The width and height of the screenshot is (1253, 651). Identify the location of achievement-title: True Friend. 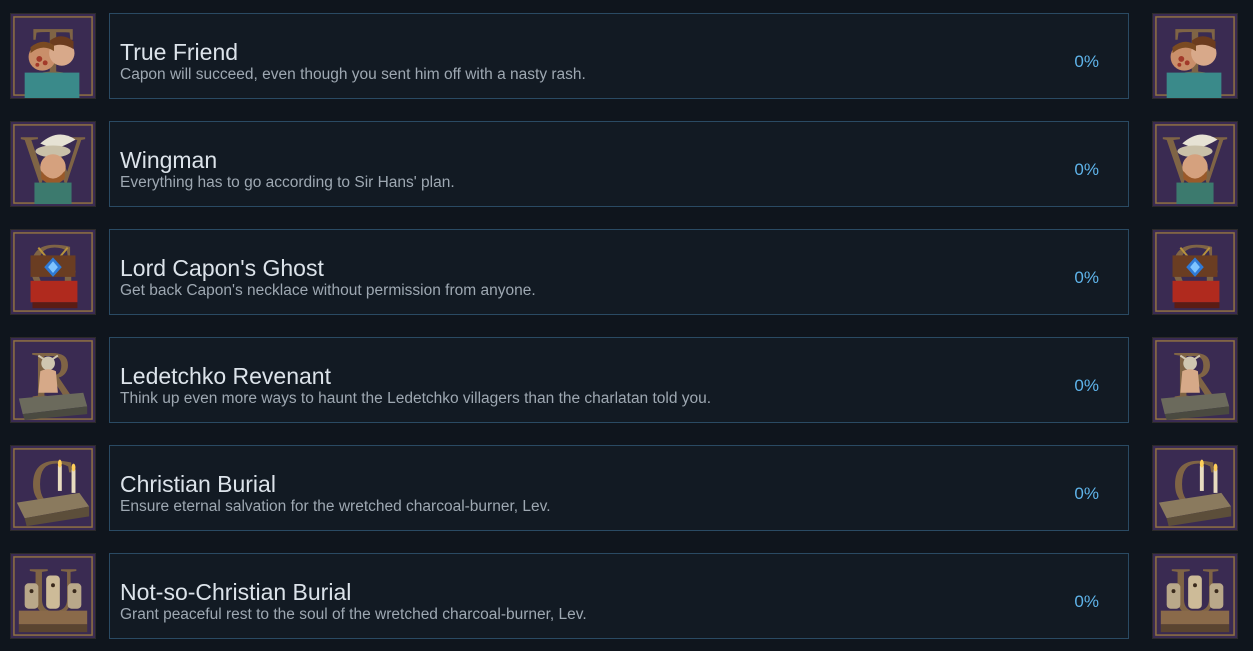
(179, 52).